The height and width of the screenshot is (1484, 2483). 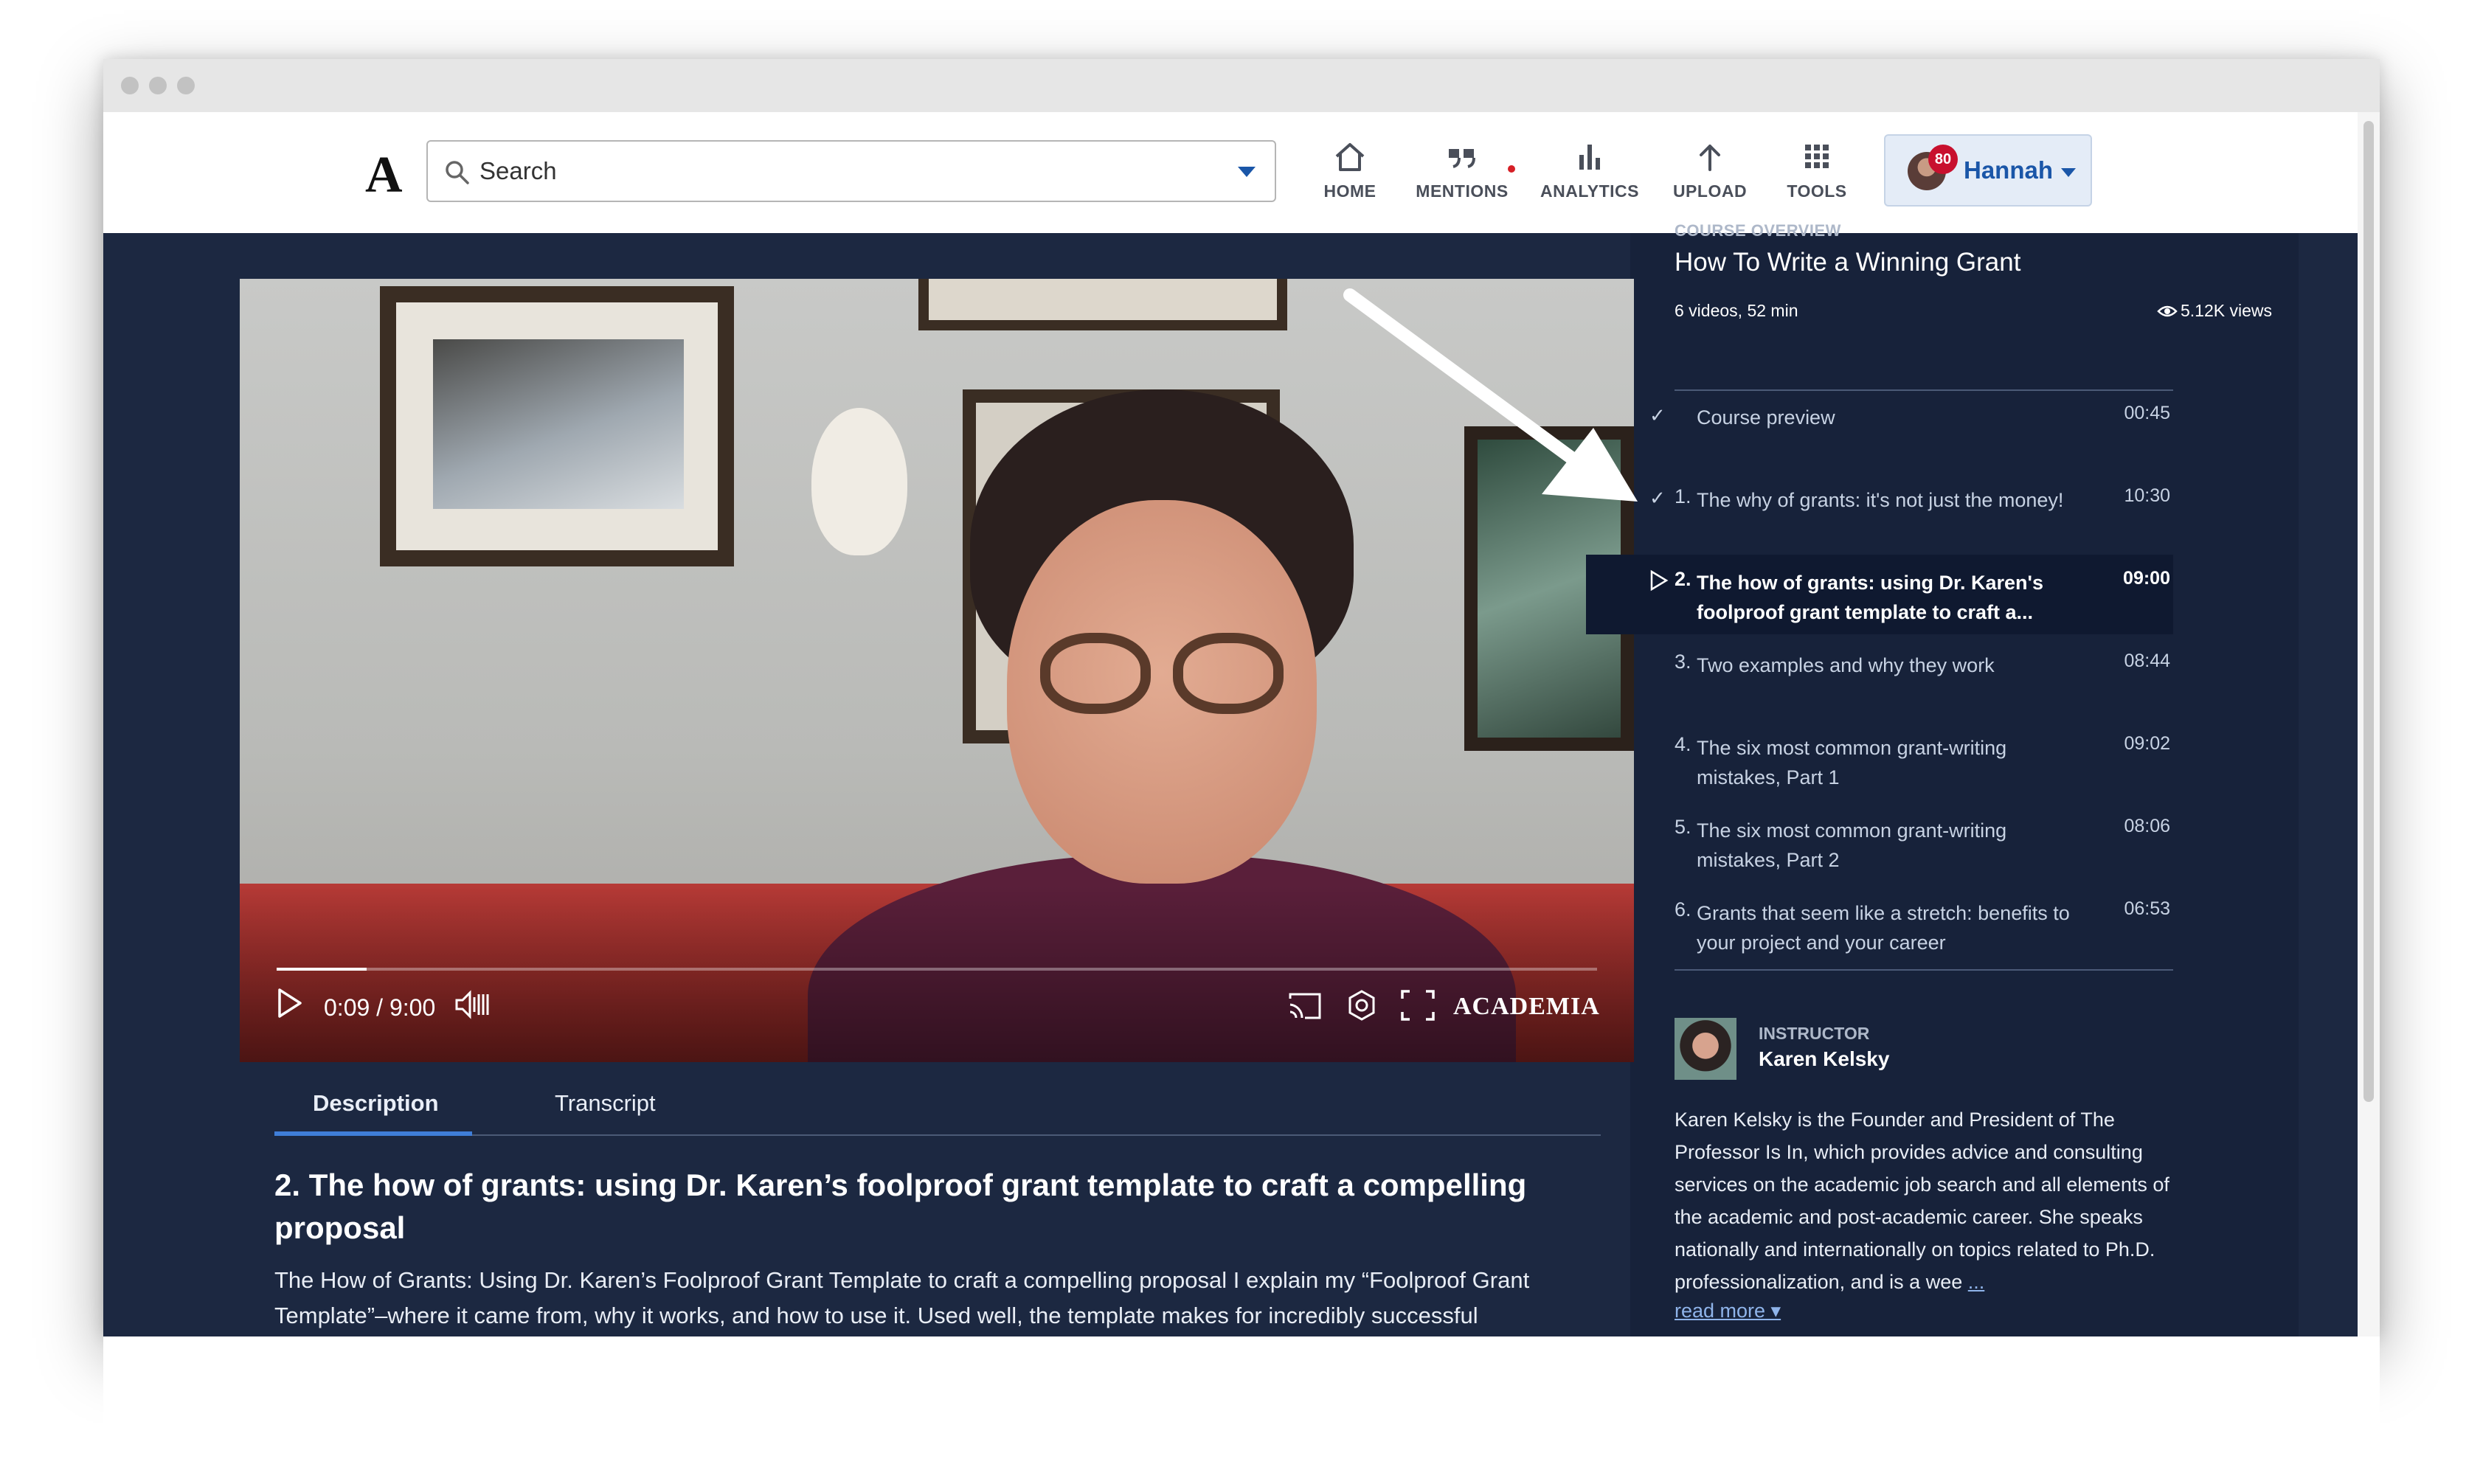 I want to click on lesson-number: 6., so click(x=1683, y=909).